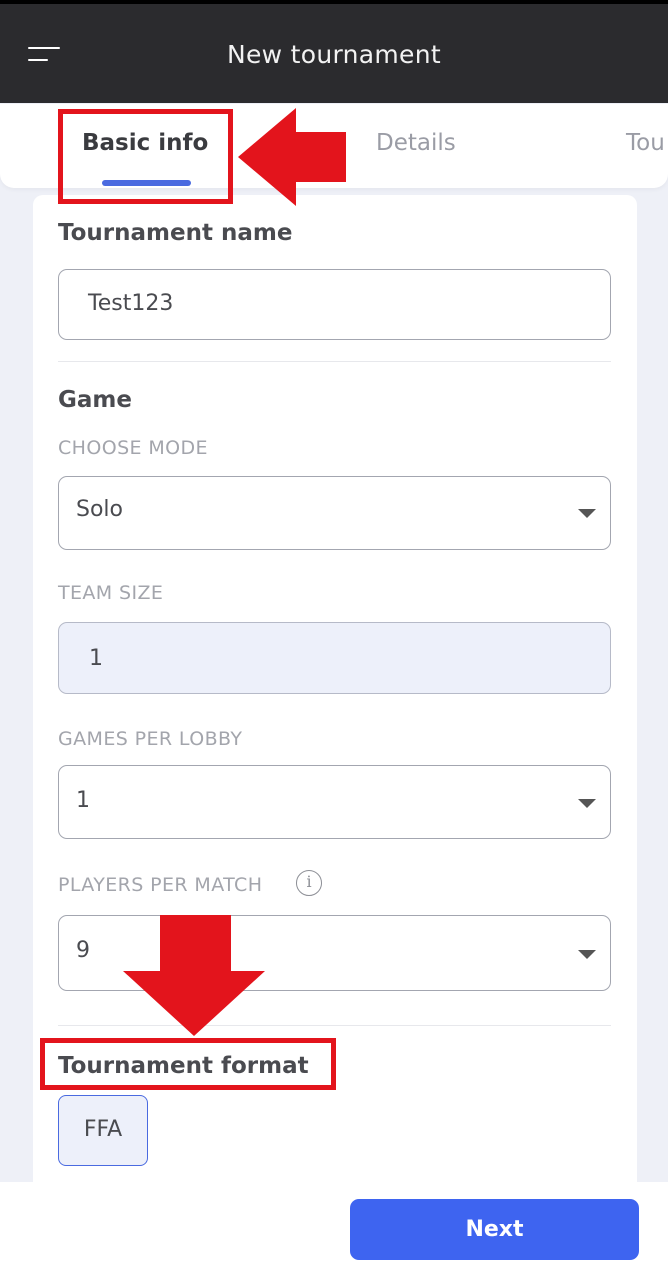  Describe the element at coordinates (145, 156) in the screenshot. I see `highlight-box-basic-info` at that location.